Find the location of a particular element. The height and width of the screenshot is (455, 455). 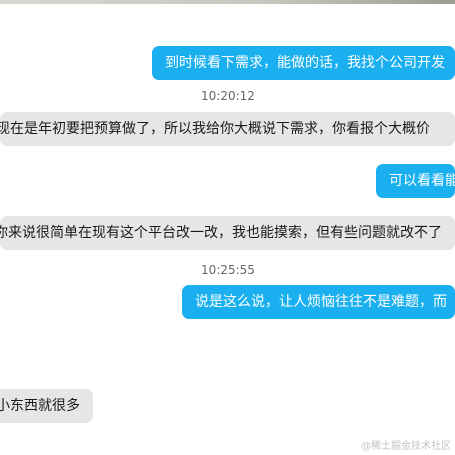

message-timestamp: 10:25:55 is located at coordinates (228, 270).